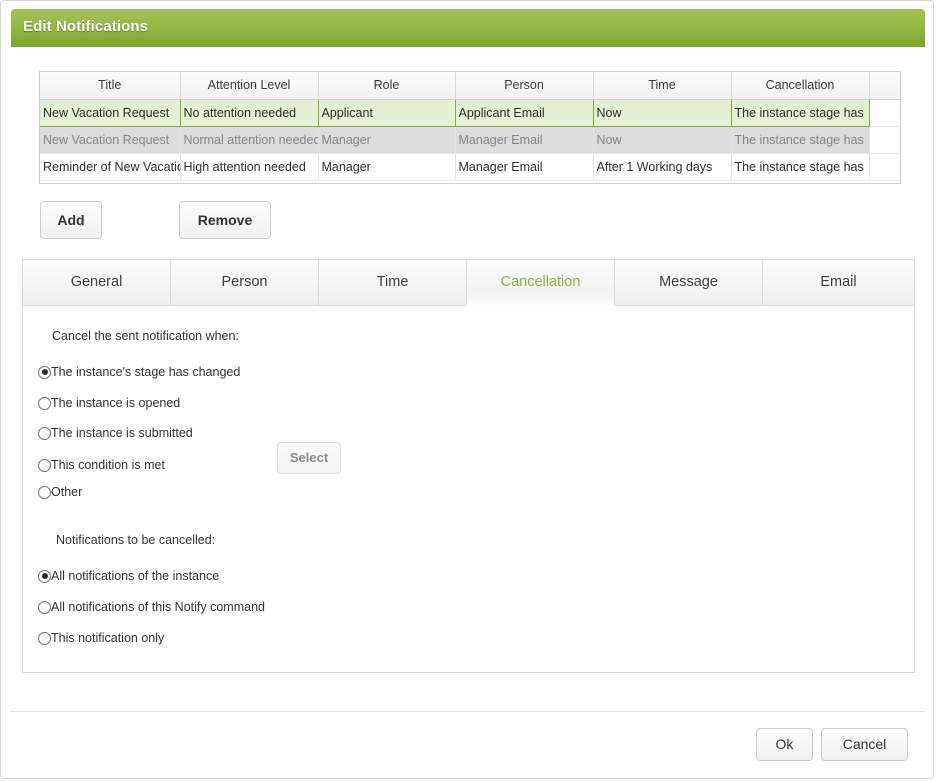 The image size is (936, 781). What do you see at coordinates (387, 86) in the screenshot?
I see `grid-col-role: Role` at bounding box center [387, 86].